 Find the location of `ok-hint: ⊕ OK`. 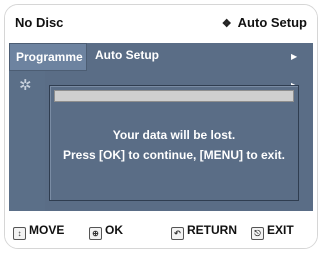

ok-hint: ⊕ OK is located at coordinates (106, 231).